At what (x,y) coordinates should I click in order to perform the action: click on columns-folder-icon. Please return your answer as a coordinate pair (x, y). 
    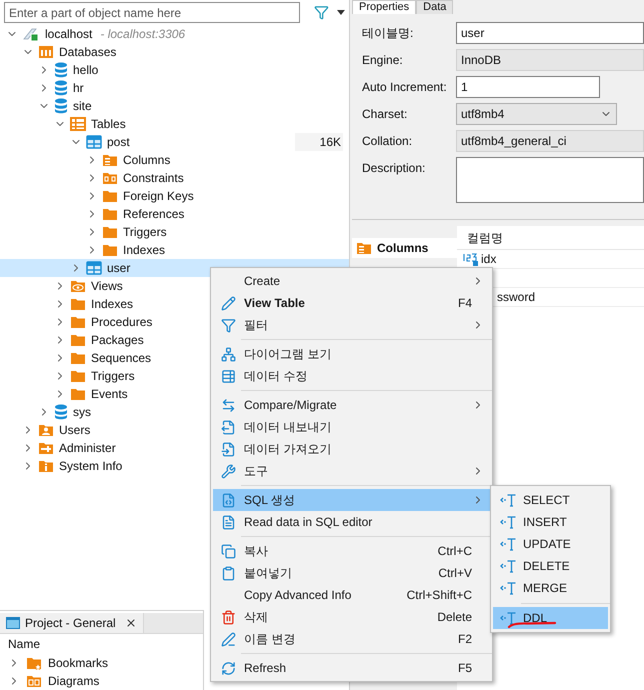
    Looking at the image, I should click on (364, 248).